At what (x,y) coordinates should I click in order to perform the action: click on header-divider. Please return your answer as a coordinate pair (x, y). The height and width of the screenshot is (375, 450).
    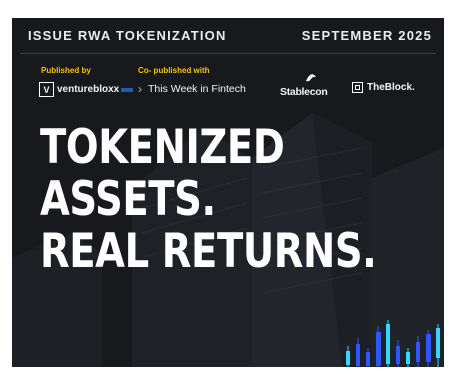
    Looking at the image, I should click on (228, 53).